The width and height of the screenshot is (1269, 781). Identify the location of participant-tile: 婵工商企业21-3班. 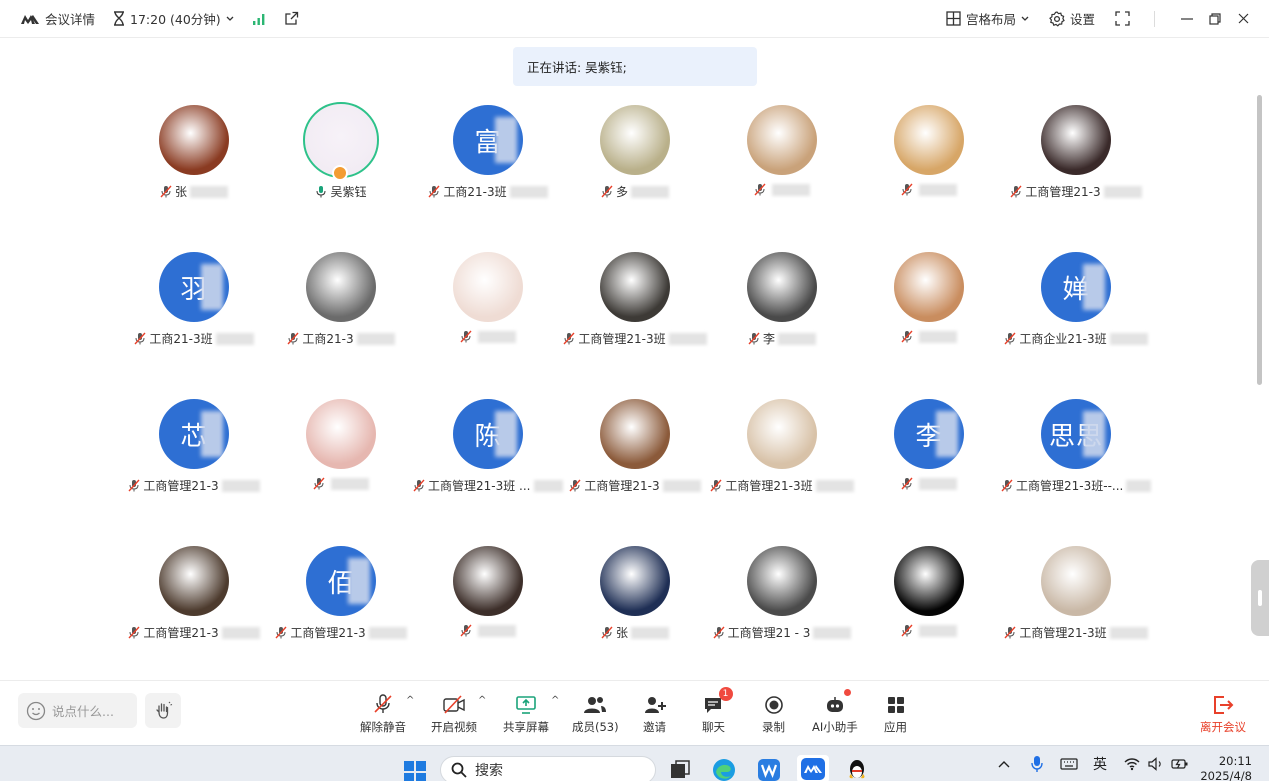
(1076, 306).